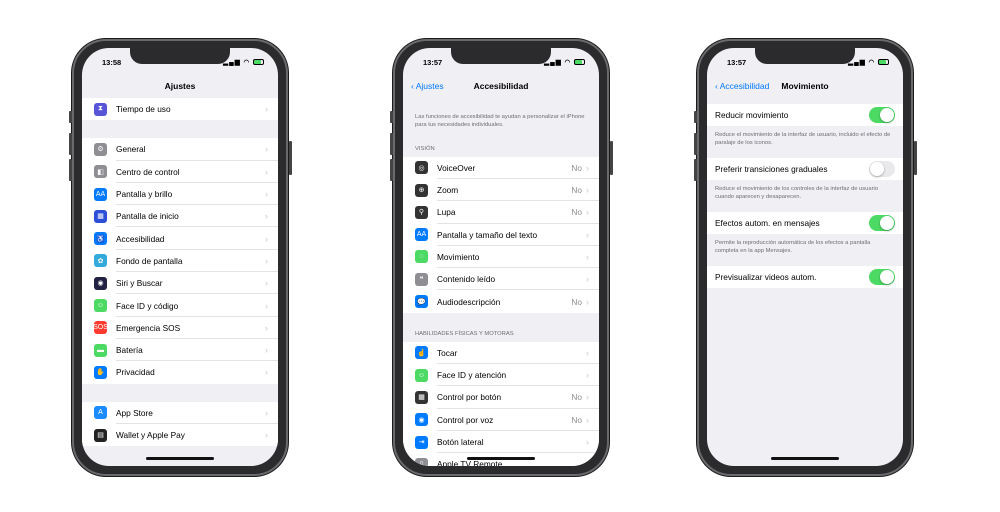  What do you see at coordinates (180, 372) in the screenshot?
I see `list-item: ✋ Privacidad ›` at bounding box center [180, 372].